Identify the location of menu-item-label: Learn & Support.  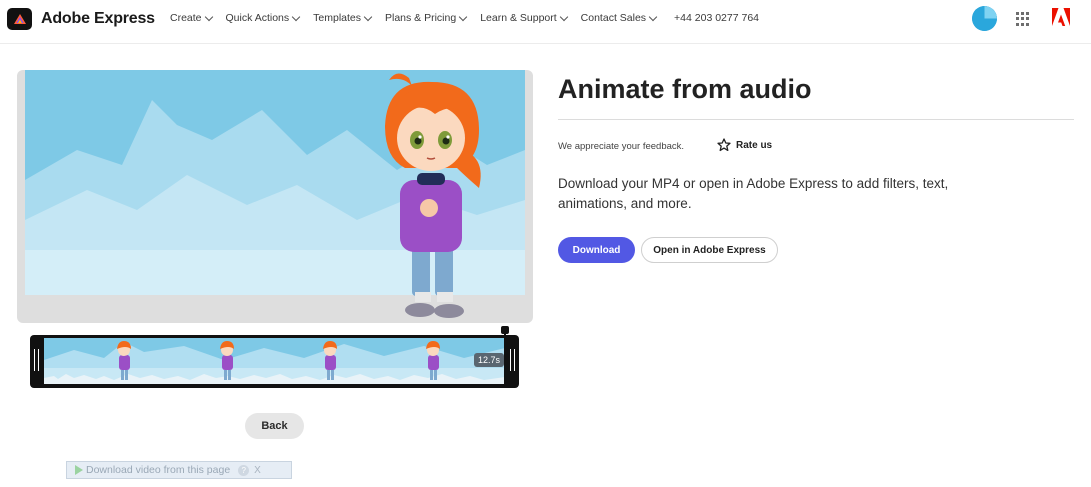
(518, 18).